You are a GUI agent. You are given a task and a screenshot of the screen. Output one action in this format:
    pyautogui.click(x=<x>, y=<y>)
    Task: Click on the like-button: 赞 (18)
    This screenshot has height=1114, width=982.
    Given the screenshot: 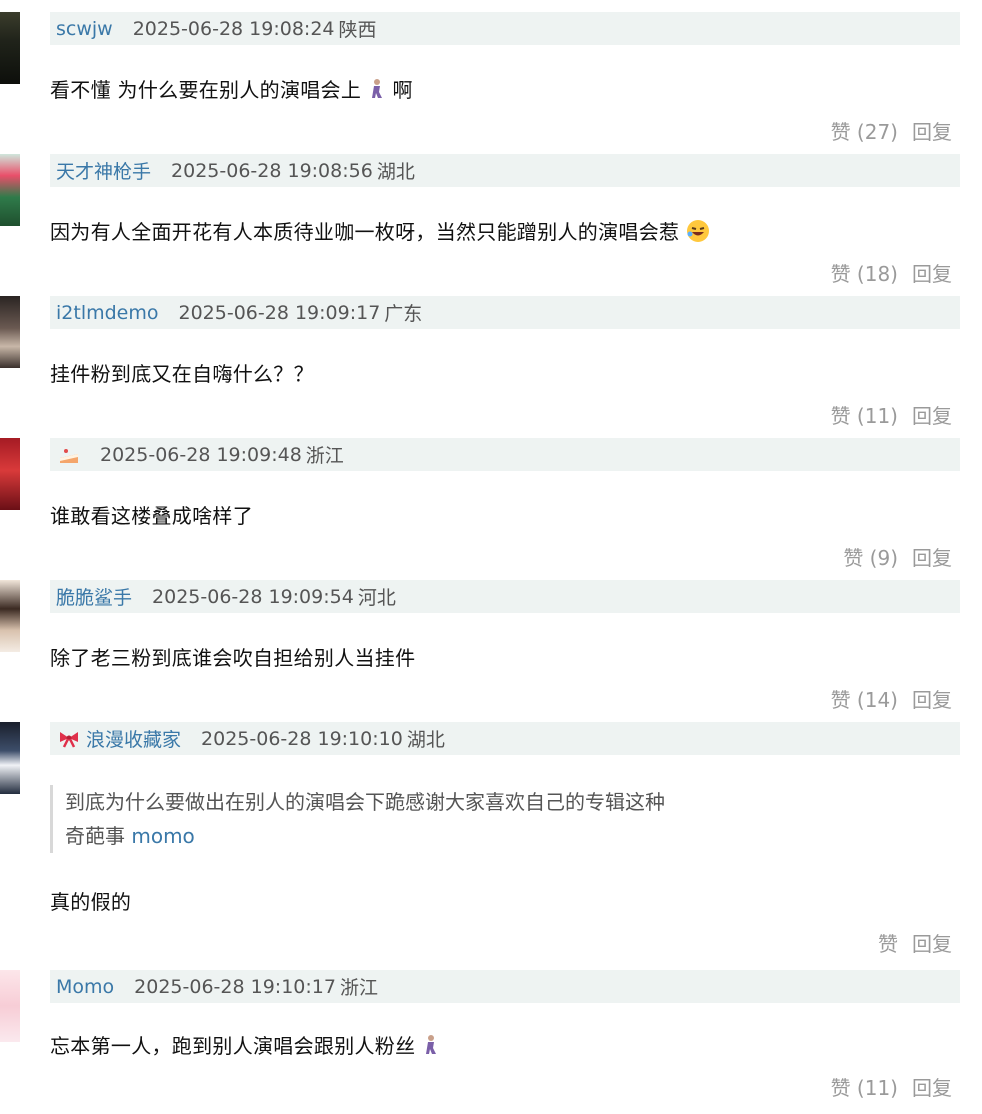 What is the action you would take?
    pyautogui.click(x=864, y=272)
    